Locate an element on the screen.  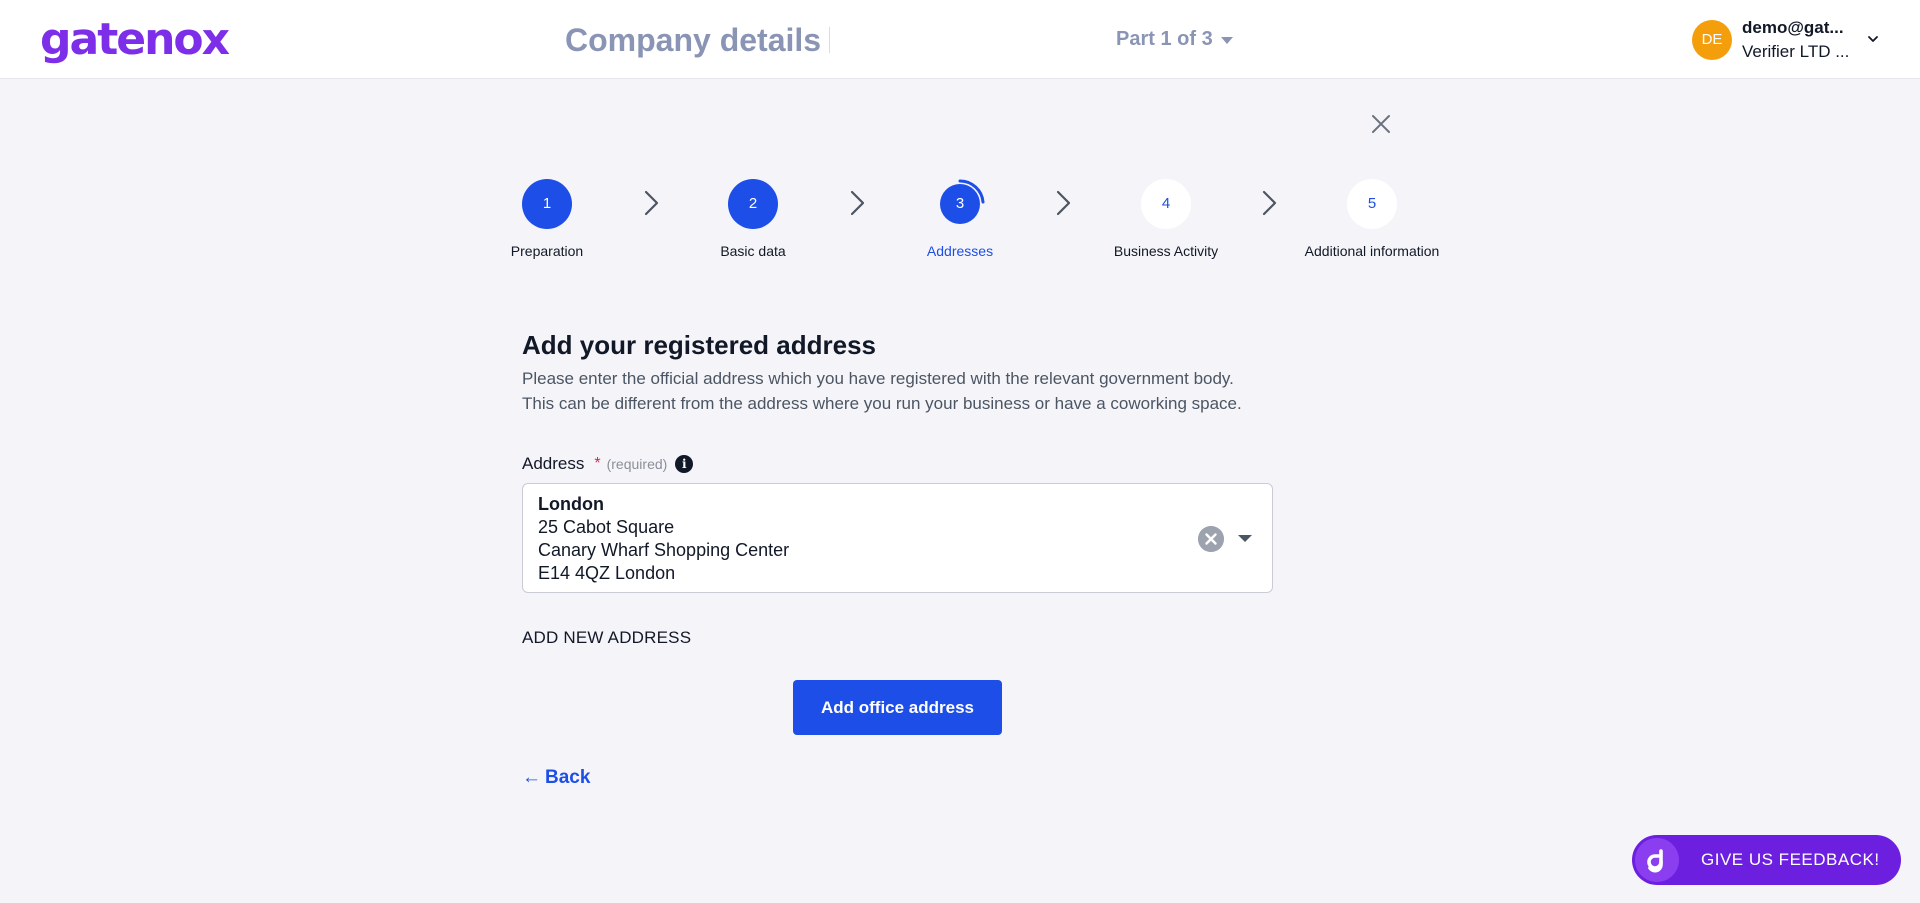
part-selector: Part 1 of 3 is located at coordinates (1174, 39).